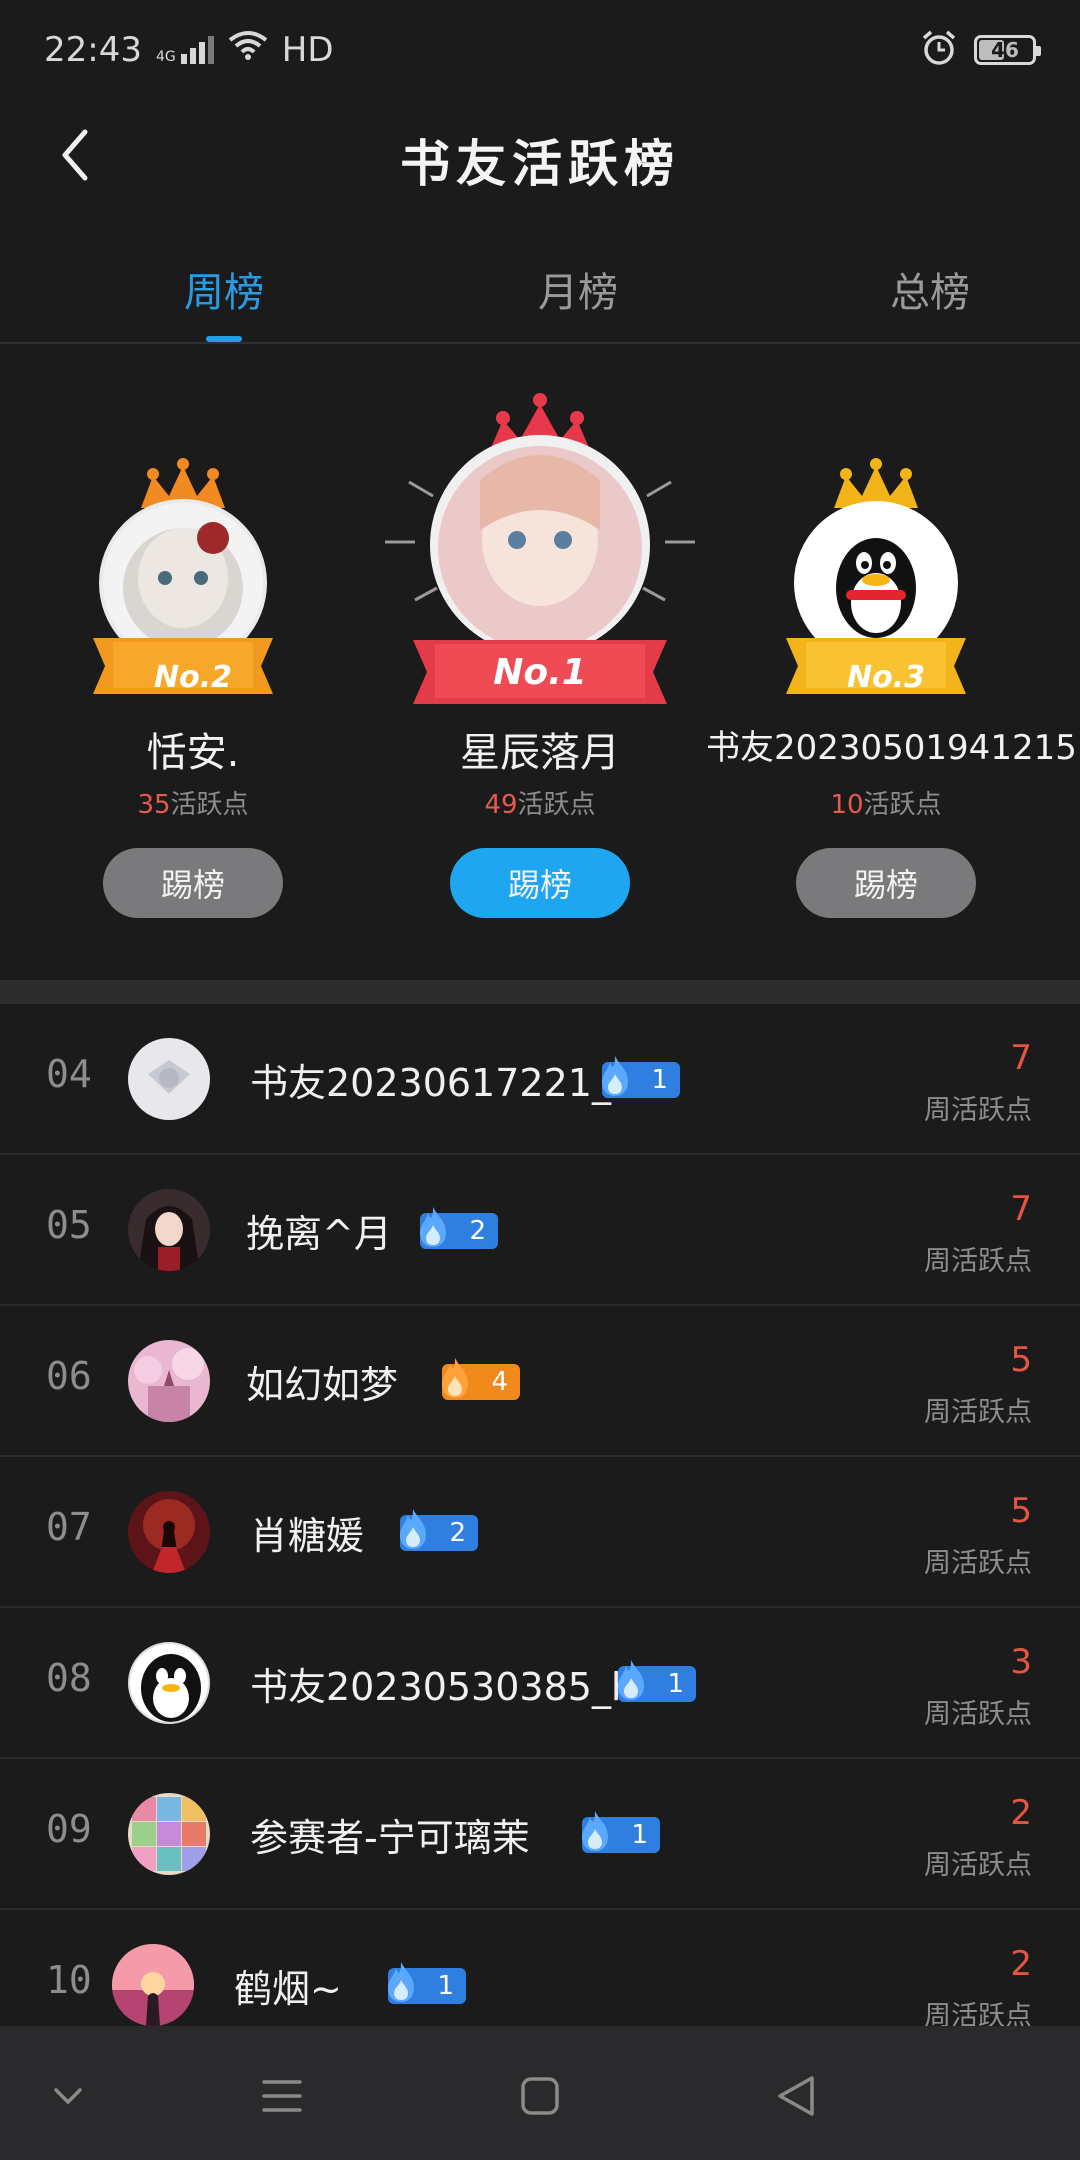  Describe the element at coordinates (1021, 1662) in the screenshot. I see `rank-score: 3` at that location.